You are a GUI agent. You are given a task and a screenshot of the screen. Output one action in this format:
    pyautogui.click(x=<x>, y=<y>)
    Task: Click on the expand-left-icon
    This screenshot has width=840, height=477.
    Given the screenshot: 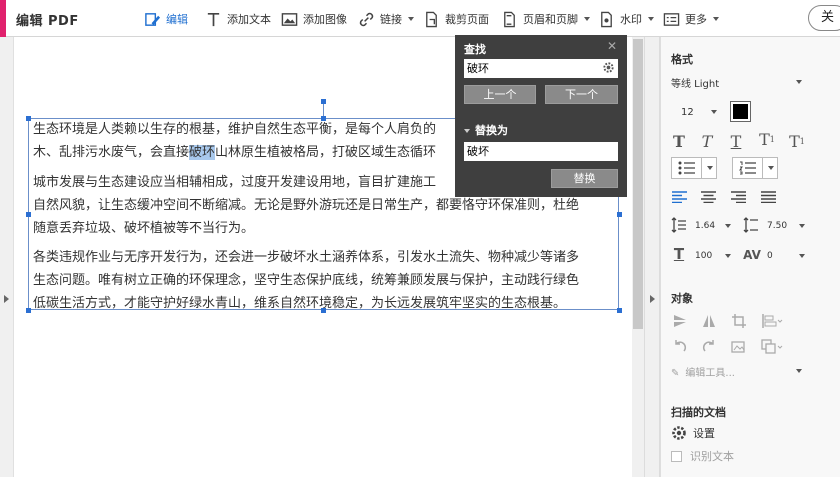 What is the action you would take?
    pyautogui.click(x=6, y=299)
    